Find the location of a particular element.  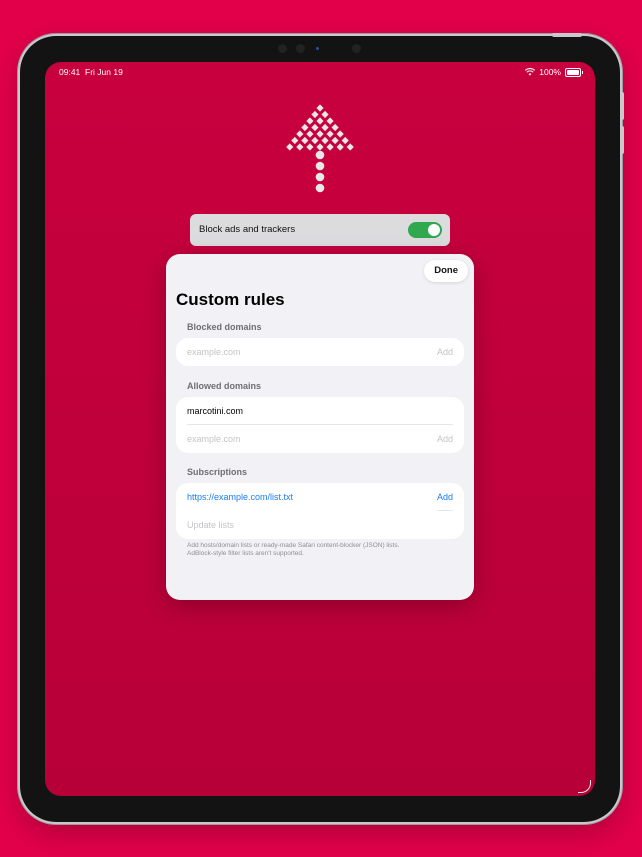

blocked-add-button: Add is located at coordinates (445, 352).